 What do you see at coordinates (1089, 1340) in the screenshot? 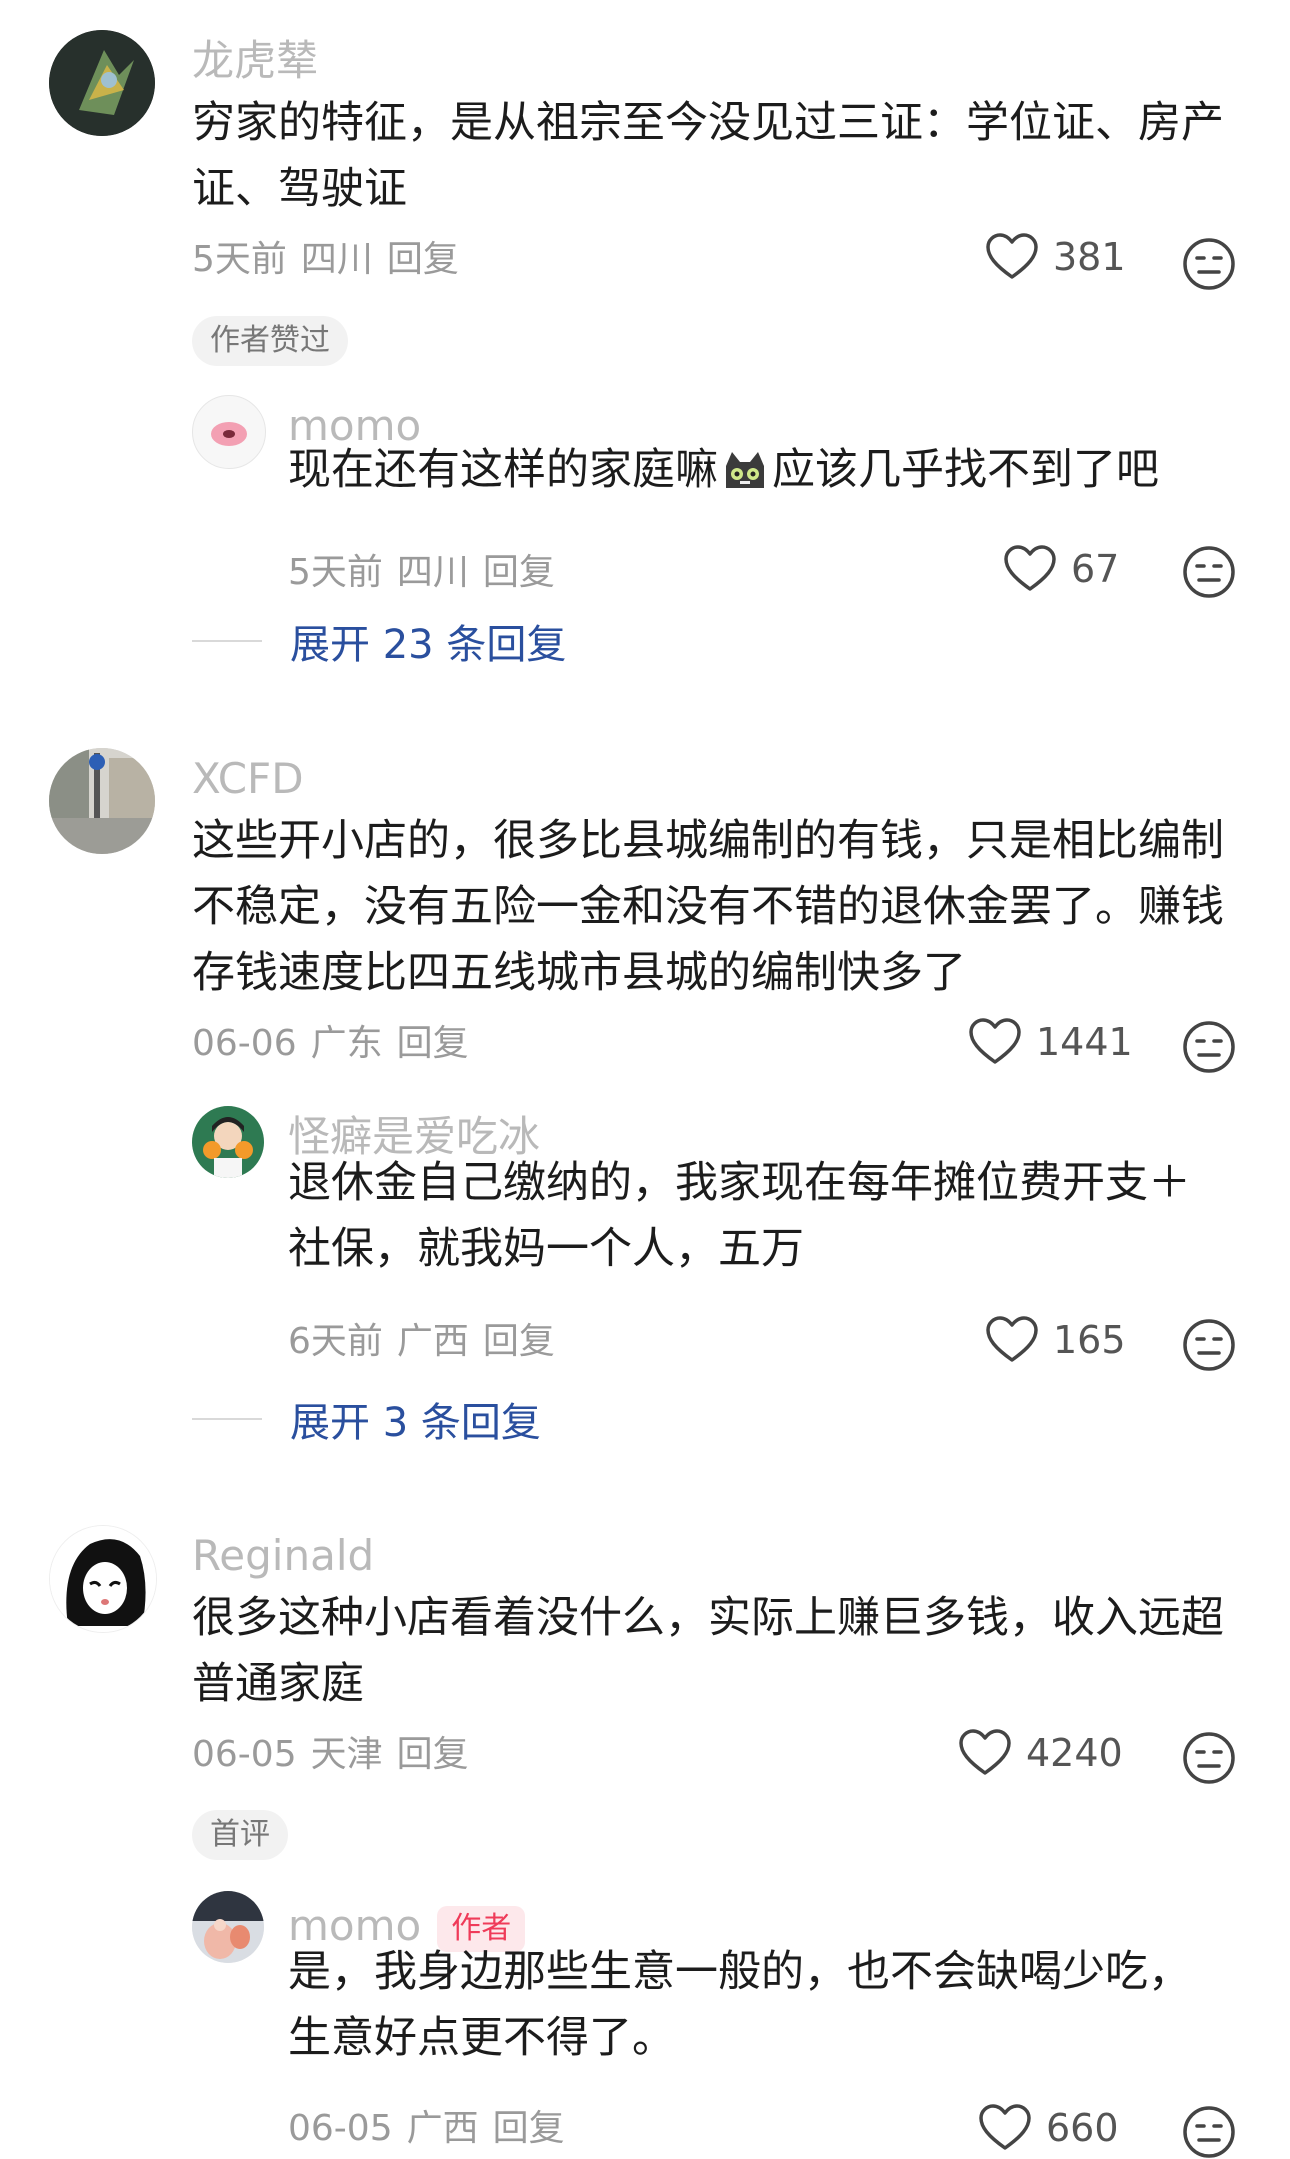
I see `like-count: 165` at bounding box center [1089, 1340].